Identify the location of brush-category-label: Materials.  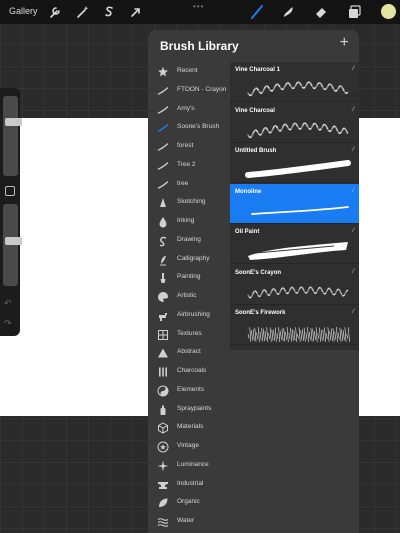
(190, 427).